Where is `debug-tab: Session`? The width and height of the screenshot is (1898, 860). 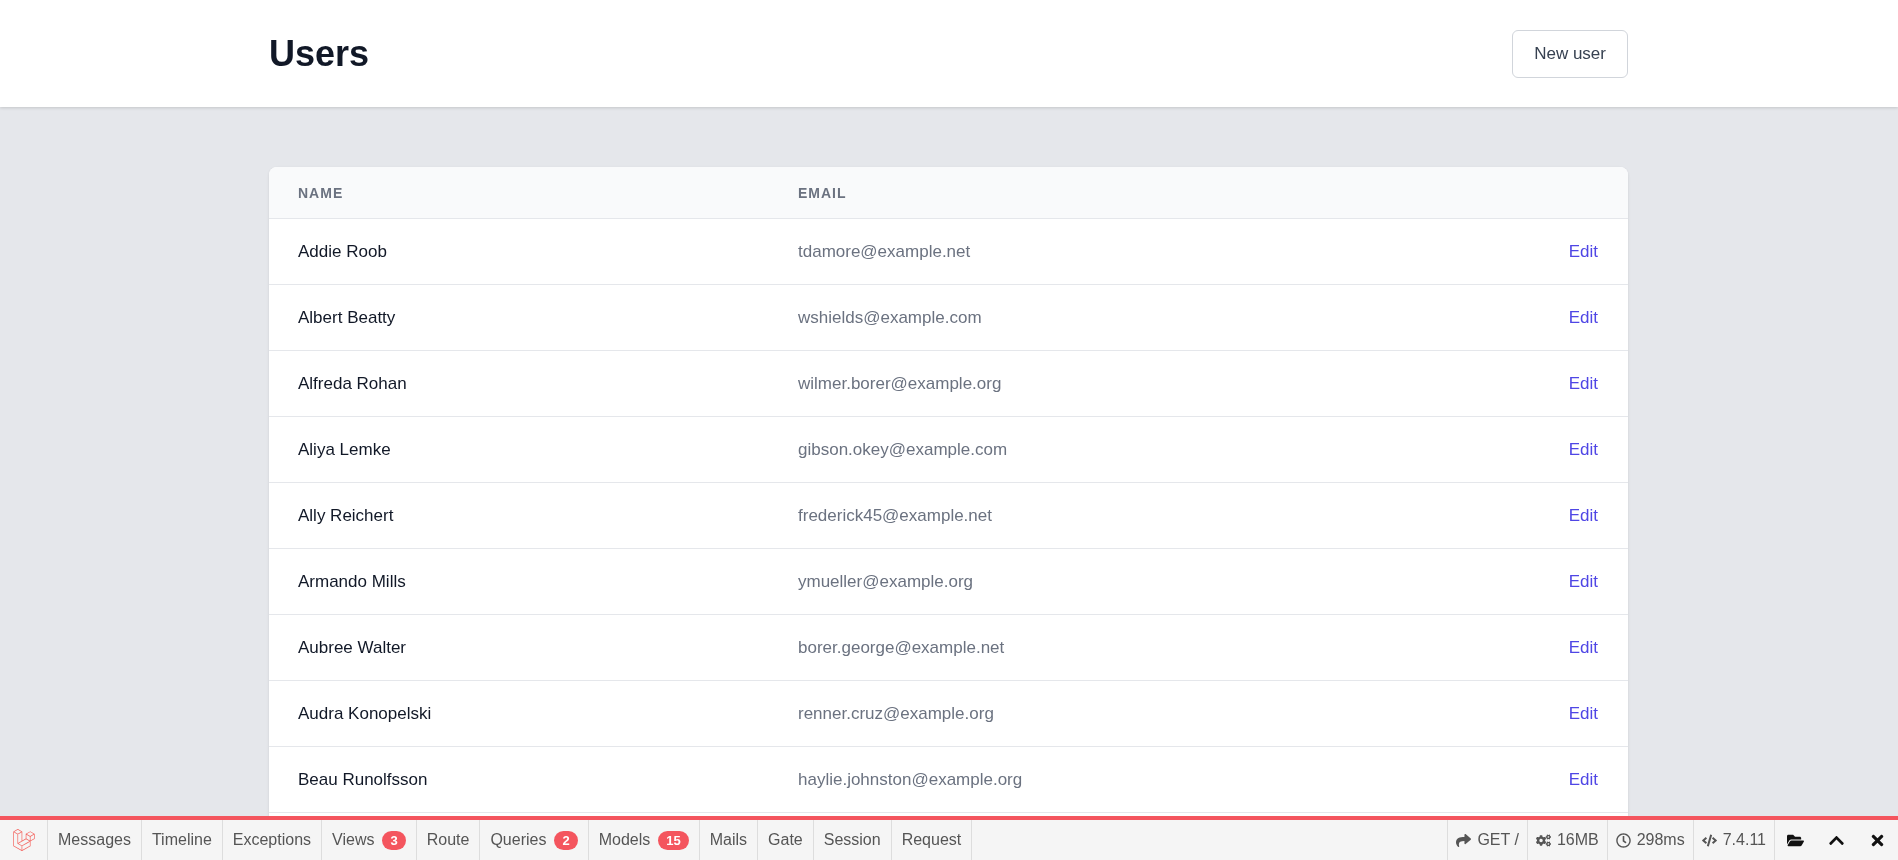
debug-tab: Session is located at coordinates (852, 840).